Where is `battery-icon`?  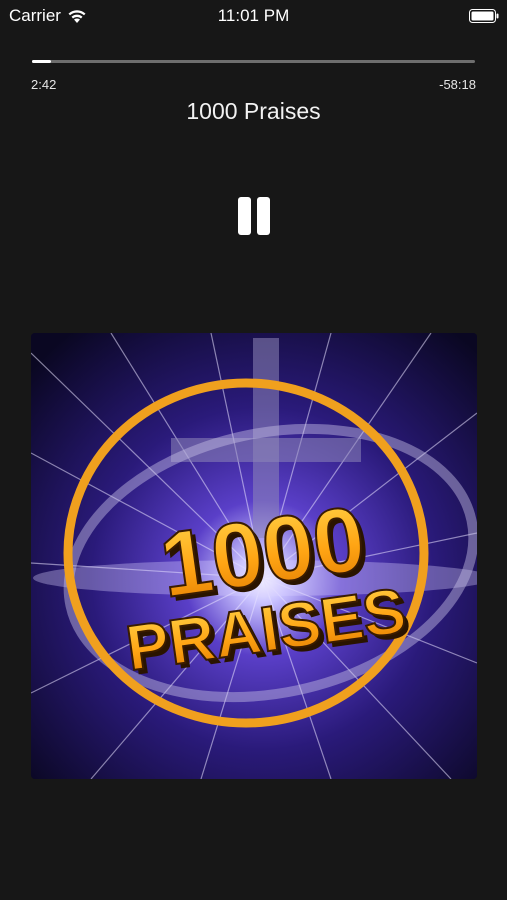 battery-icon is located at coordinates (484, 16).